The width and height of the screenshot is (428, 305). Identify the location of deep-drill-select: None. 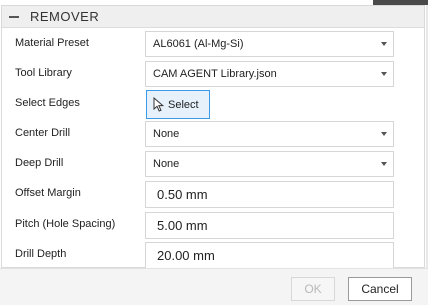
(269, 164).